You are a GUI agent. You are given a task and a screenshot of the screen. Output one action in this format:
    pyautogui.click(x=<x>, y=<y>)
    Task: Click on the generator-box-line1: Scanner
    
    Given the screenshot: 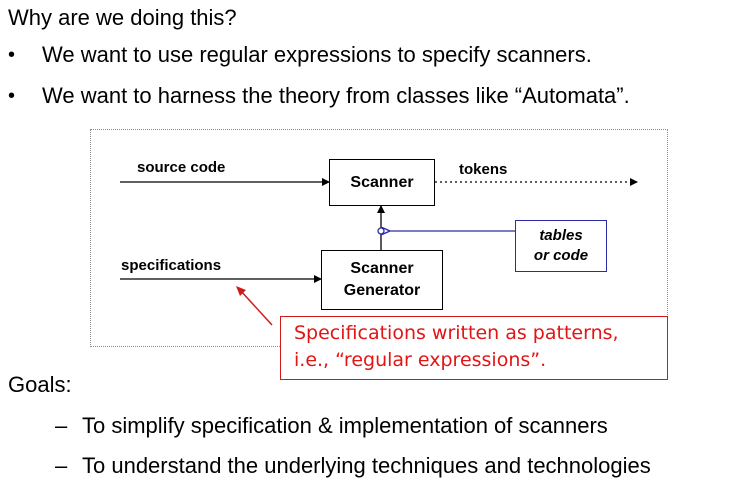 What is the action you would take?
    pyautogui.click(x=382, y=268)
    